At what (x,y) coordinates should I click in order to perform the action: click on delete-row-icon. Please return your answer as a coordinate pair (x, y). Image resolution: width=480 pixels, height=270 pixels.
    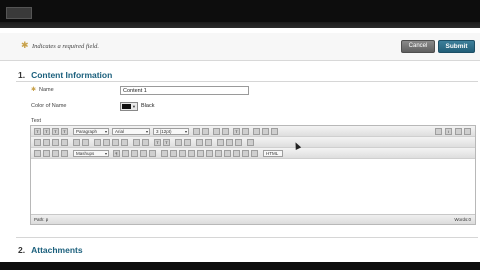
    Looking at the image, I should click on (209, 153).